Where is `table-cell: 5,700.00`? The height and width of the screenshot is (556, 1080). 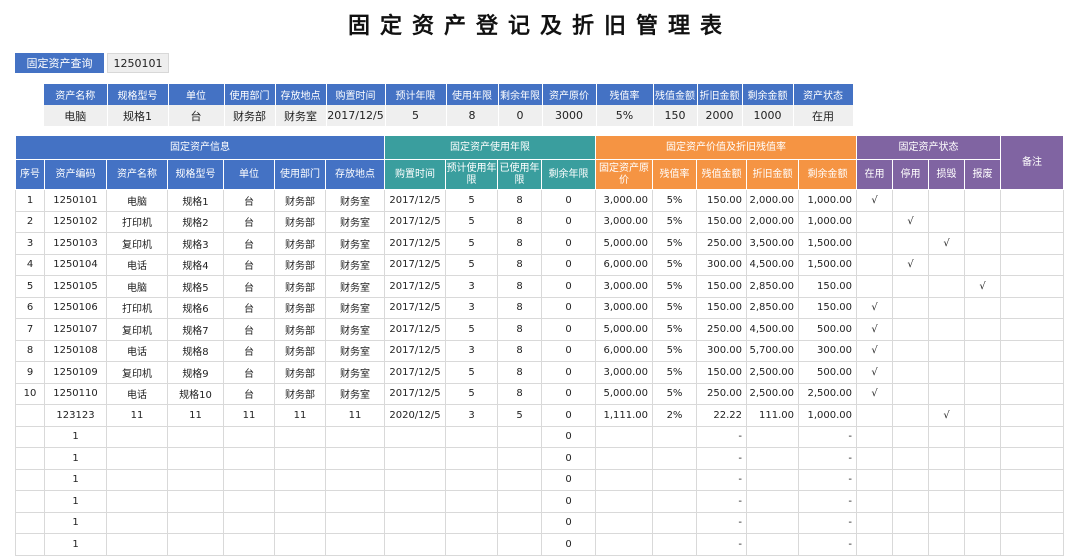
table-cell: 5,700.00 is located at coordinates (772, 350).